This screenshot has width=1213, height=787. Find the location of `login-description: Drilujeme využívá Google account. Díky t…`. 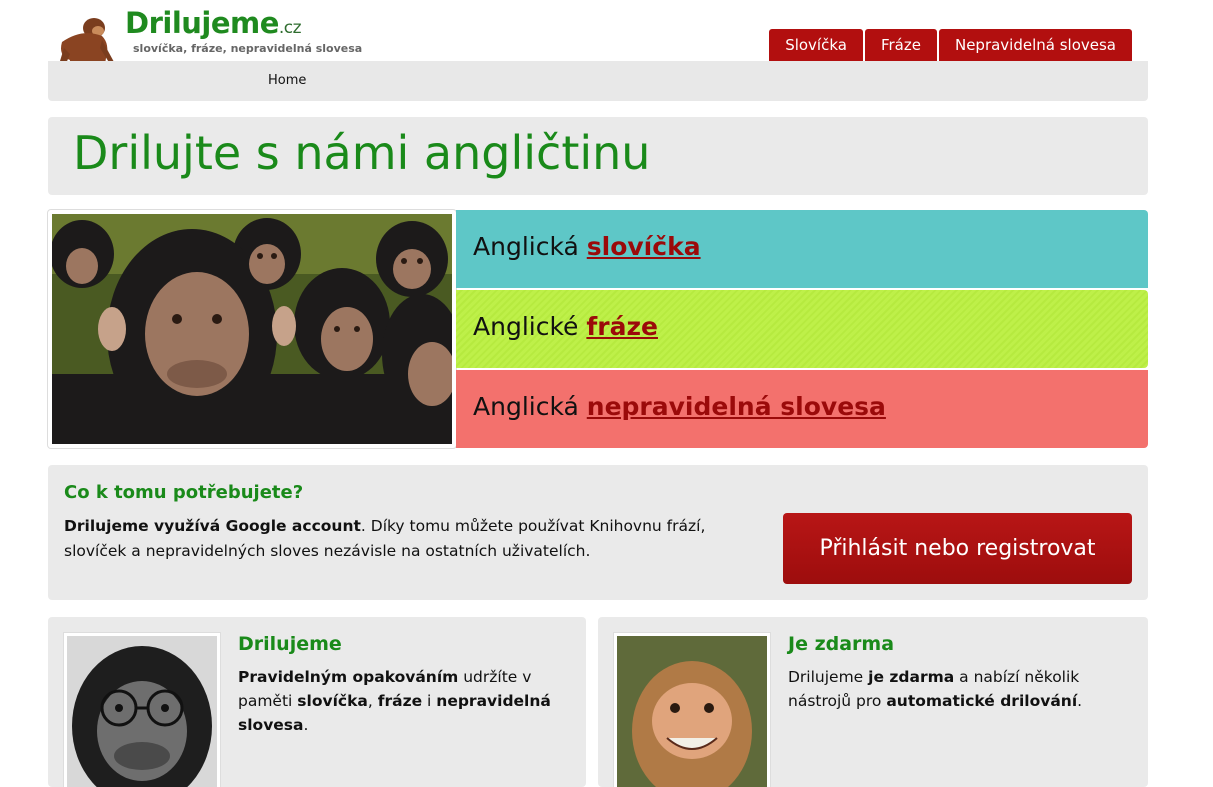

login-description: Drilujeme využívá Google account. Díky t… is located at coordinates (404, 539).